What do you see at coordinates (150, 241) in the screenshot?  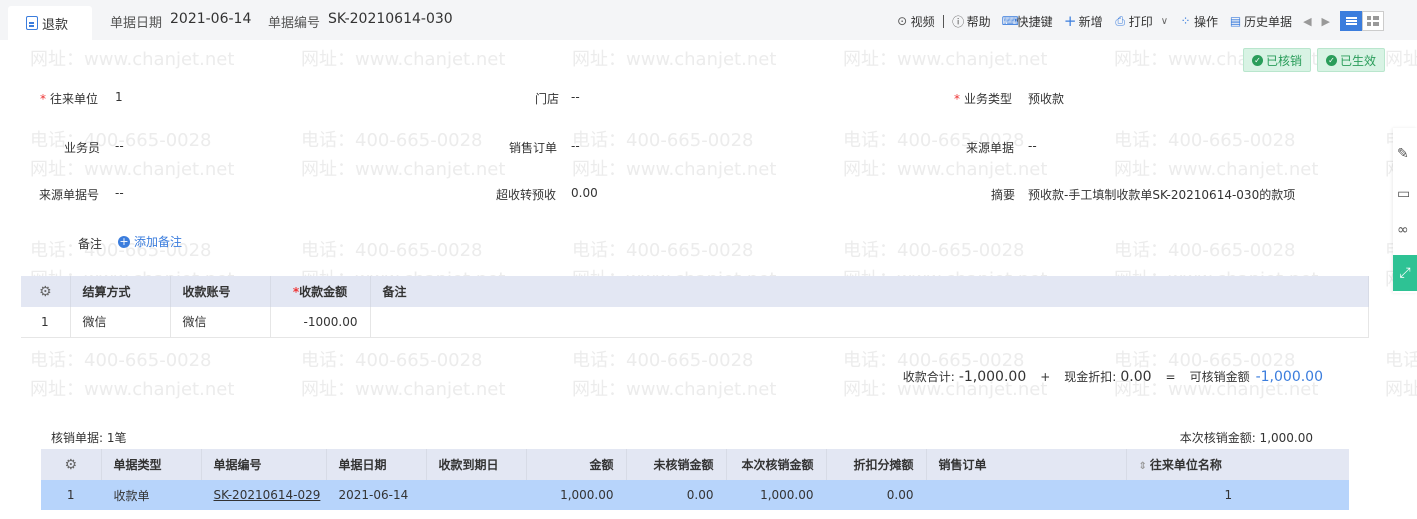 I see `add-note-button: + 添加备注` at bounding box center [150, 241].